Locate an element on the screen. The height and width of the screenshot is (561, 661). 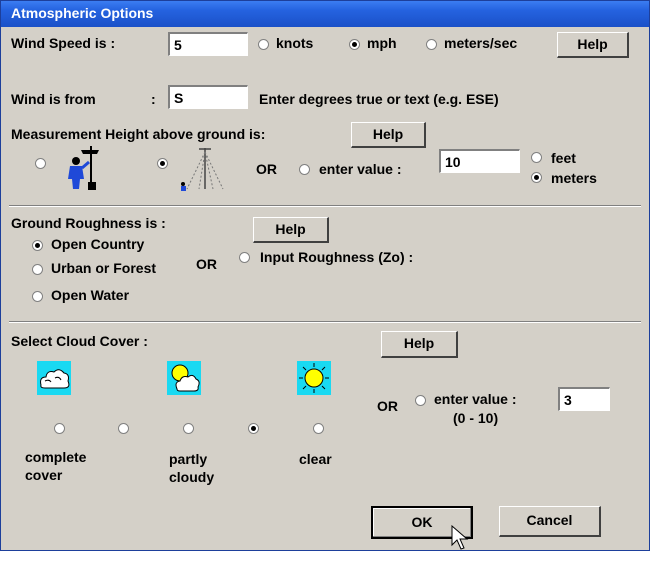
cloud-enter-value-label: enter value : is located at coordinates (475, 399).